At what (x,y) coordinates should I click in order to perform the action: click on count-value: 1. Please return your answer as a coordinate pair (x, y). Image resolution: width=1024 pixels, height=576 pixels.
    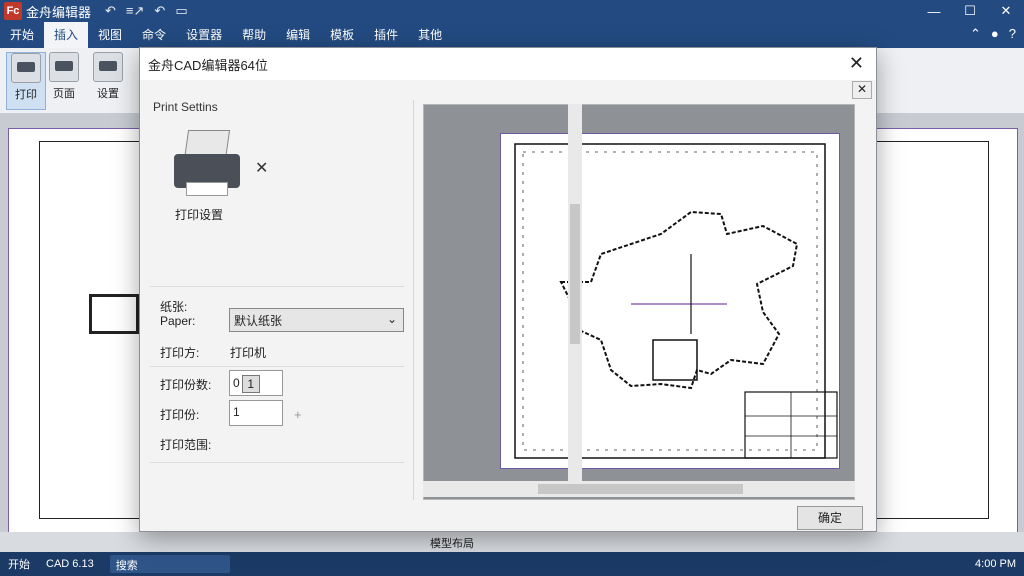
    Looking at the image, I should click on (236, 412).